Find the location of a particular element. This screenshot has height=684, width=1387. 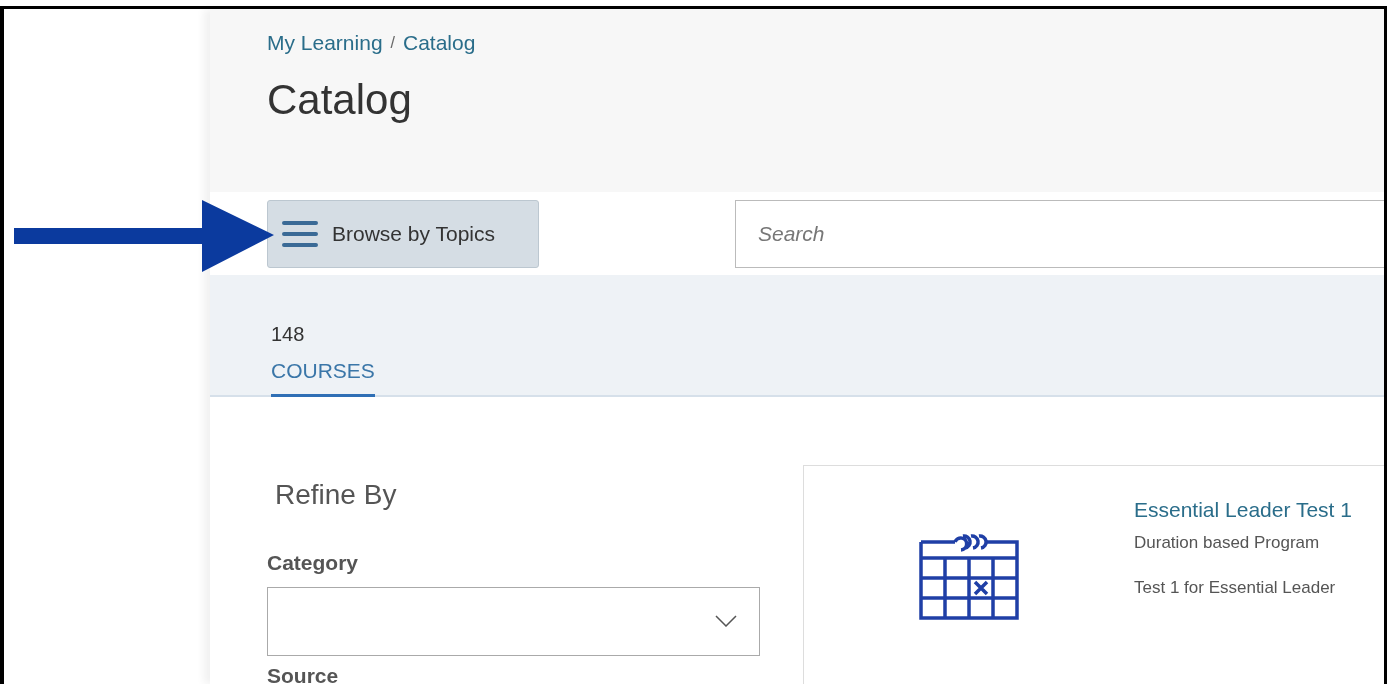

filter-label: Source is located at coordinates (303, 673).